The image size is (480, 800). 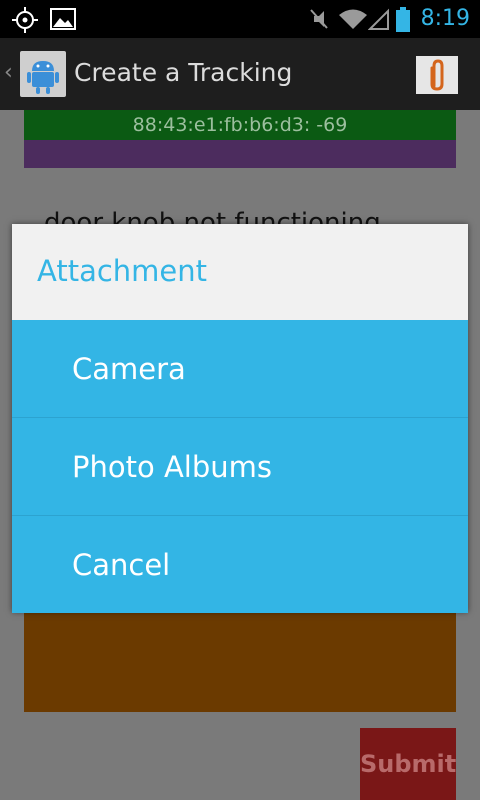 I want to click on attachment-button, so click(x=437, y=75).